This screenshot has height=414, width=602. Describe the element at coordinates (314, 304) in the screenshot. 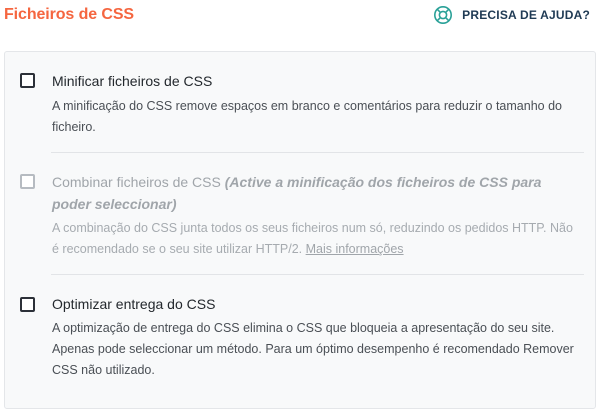

I see `optimize-css-delivery-title: Optimizar entrega do CSS` at that location.